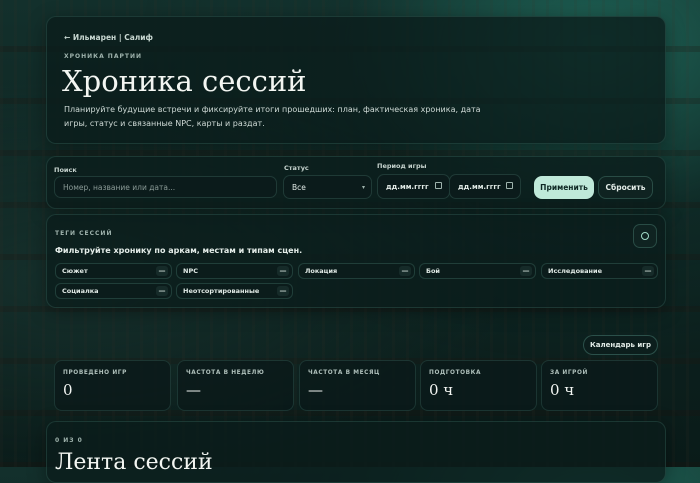 The image size is (700, 483). I want to click on status-label: Статус, so click(296, 168).